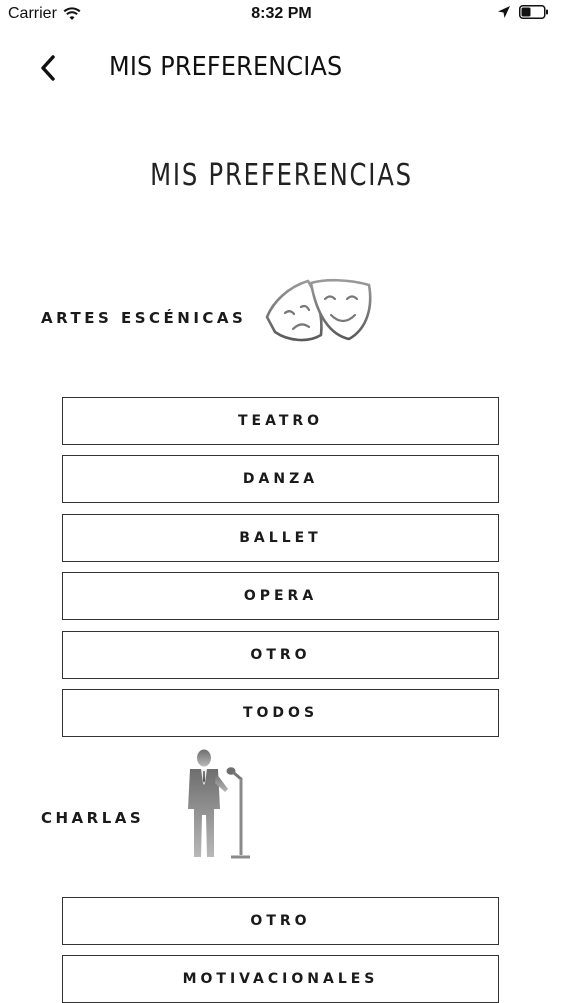 The width and height of the screenshot is (563, 1003). What do you see at coordinates (280, 921) in the screenshot?
I see `option-otro-charlas: OTRO` at bounding box center [280, 921].